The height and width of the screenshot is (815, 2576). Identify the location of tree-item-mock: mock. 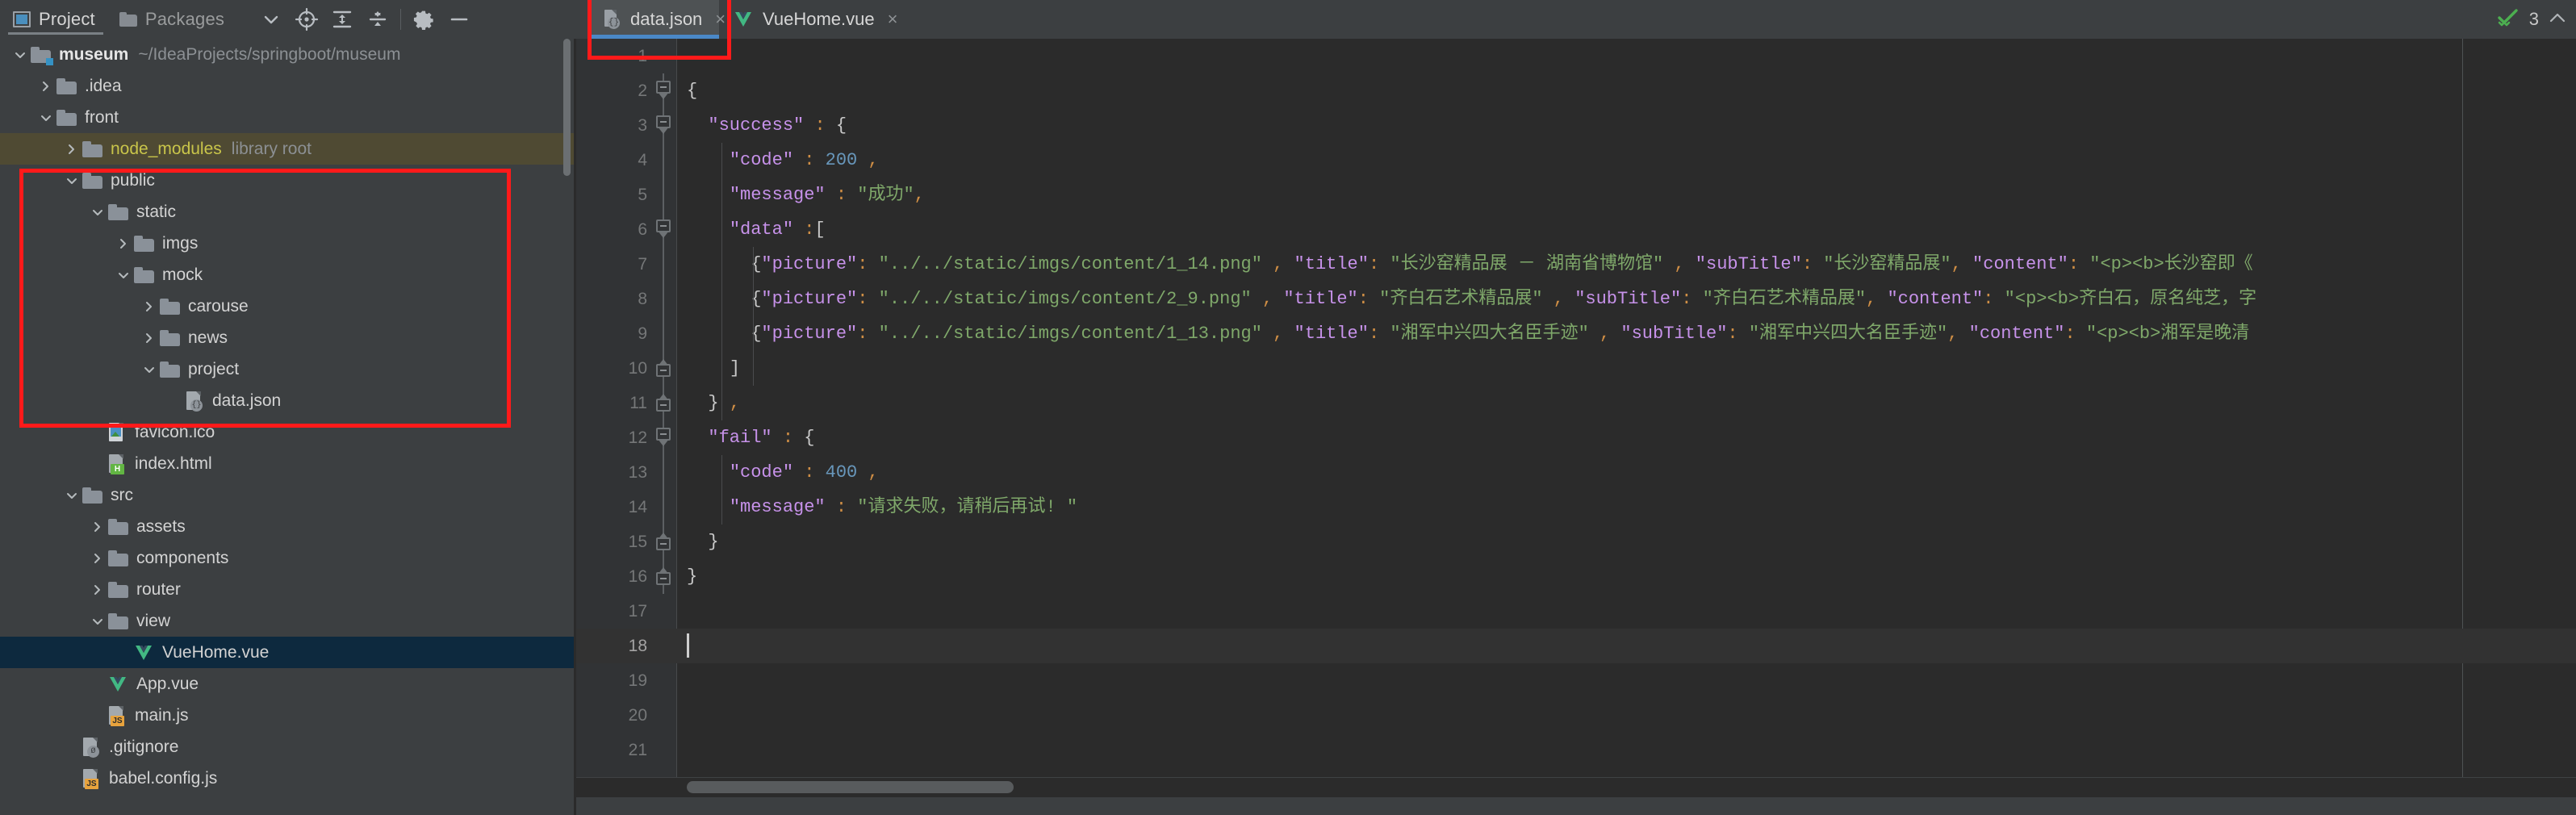
(287, 274).